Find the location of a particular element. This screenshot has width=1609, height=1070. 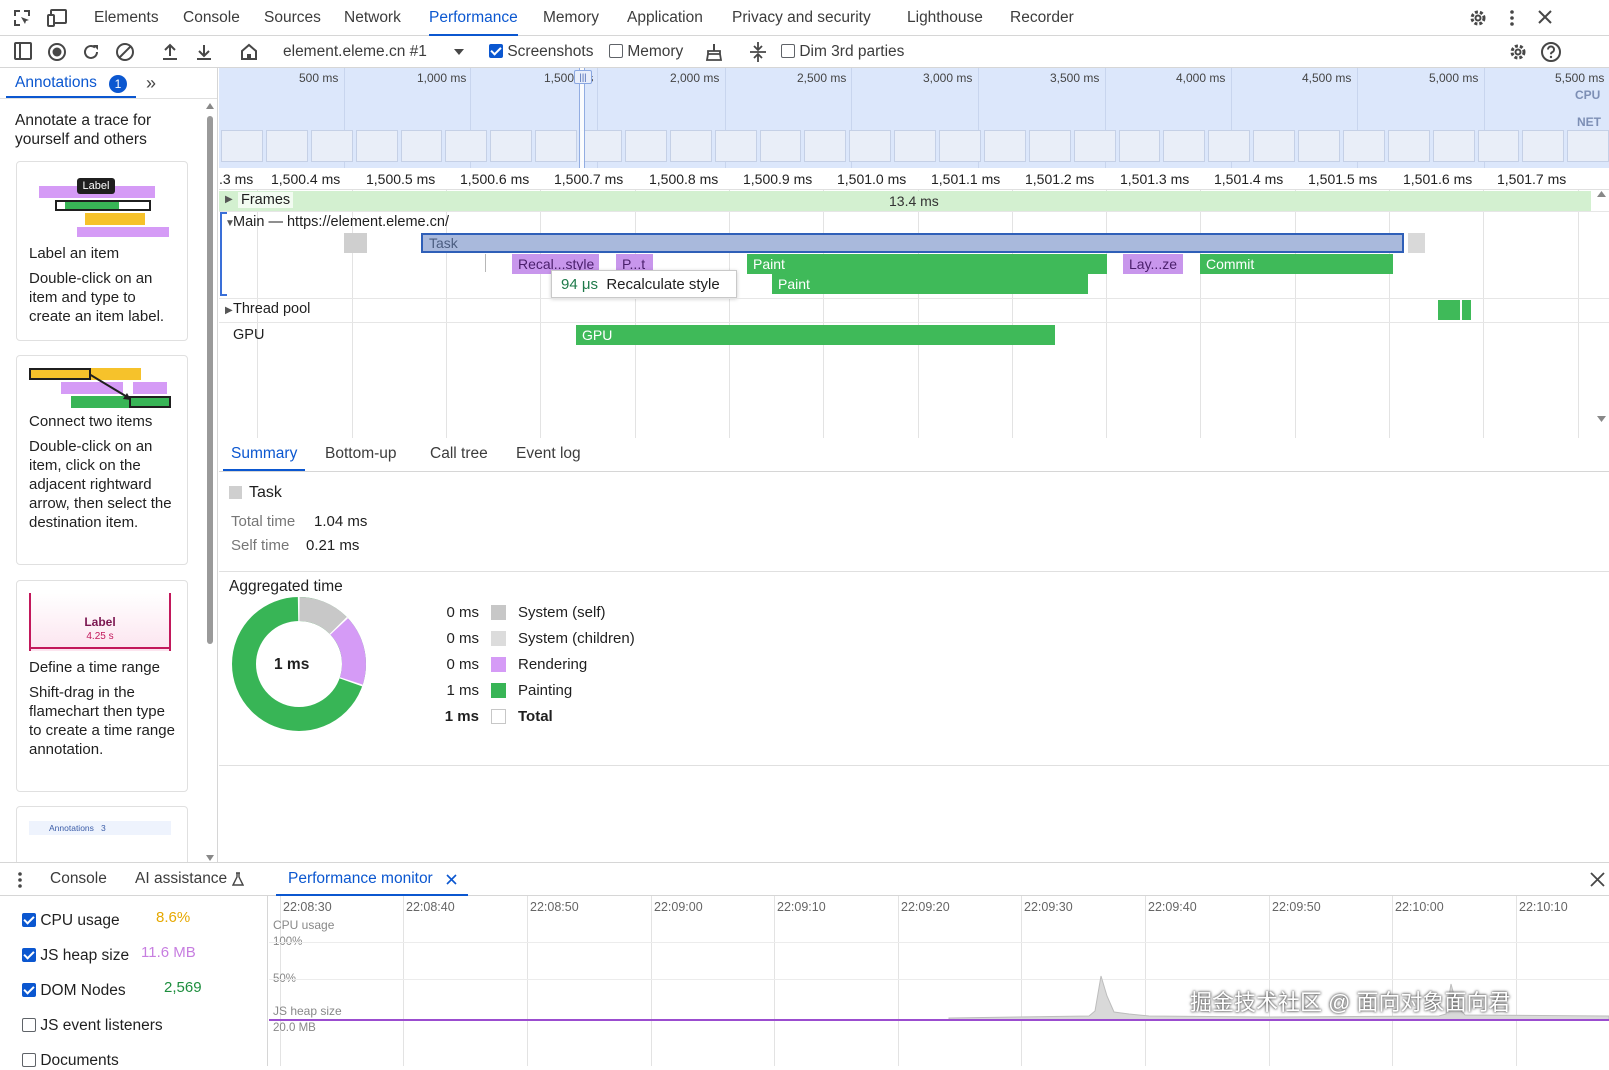

tab-performance: Performance is located at coordinates (473, 18).